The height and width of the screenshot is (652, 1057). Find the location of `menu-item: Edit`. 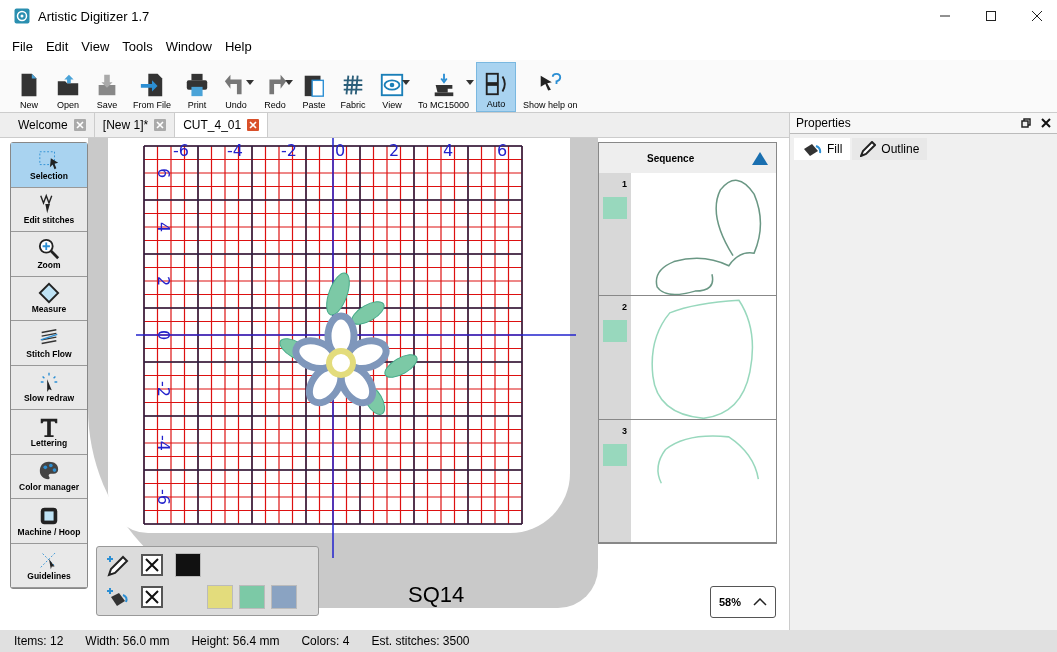

menu-item: Edit is located at coordinates (57, 46).